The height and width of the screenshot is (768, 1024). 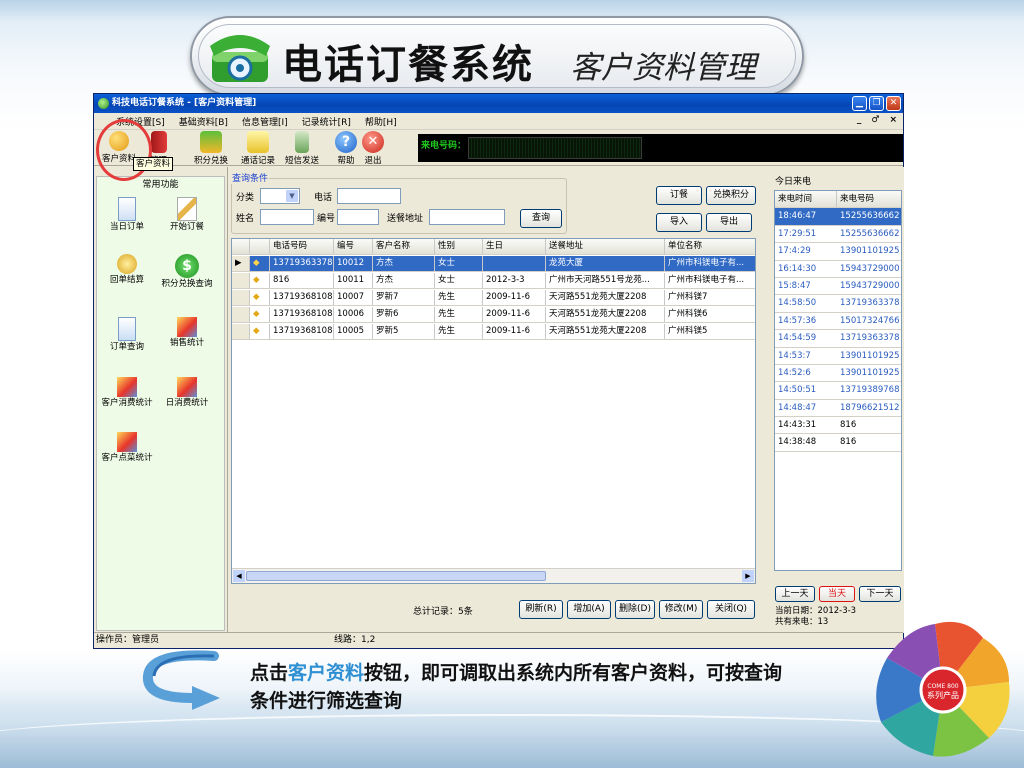 I want to click on incoming-row: 17:4:29 13901101925, so click(x=838, y=252).